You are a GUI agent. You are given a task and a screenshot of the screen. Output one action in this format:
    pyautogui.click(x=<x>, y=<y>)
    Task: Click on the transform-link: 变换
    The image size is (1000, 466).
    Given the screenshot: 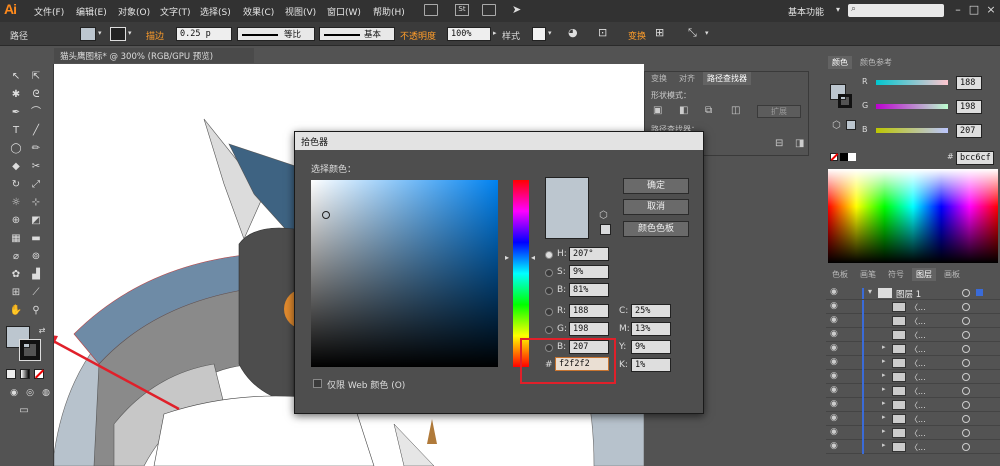 What is the action you would take?
    pyautogui.click(x=637, y=35)
    